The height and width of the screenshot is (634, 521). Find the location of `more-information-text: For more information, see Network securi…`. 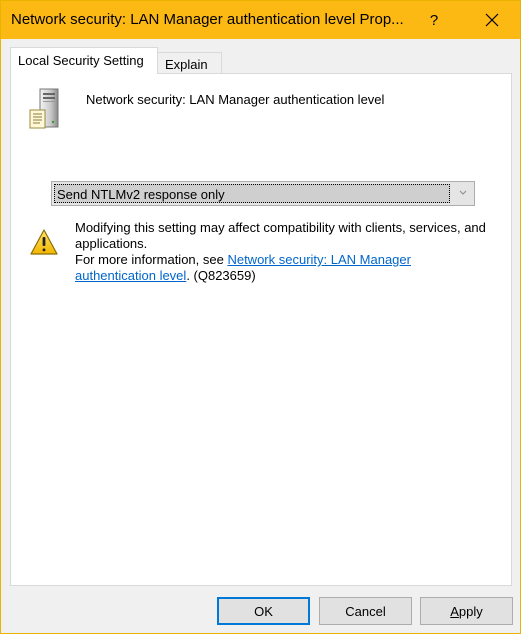

more-information-text: For more information, see Network securi… is located at coordinates (285, 268).